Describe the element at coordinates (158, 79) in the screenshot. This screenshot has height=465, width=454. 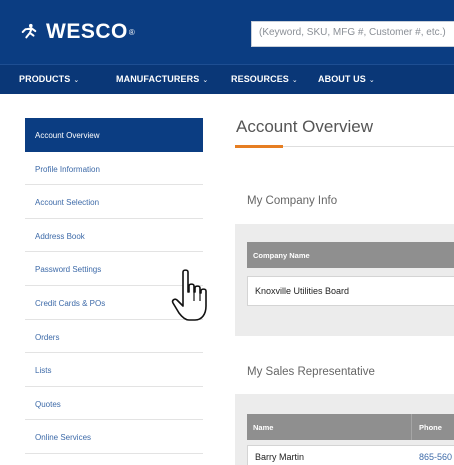
I see `nav-manufacturers-label: MANUFACTURERS` at that location.